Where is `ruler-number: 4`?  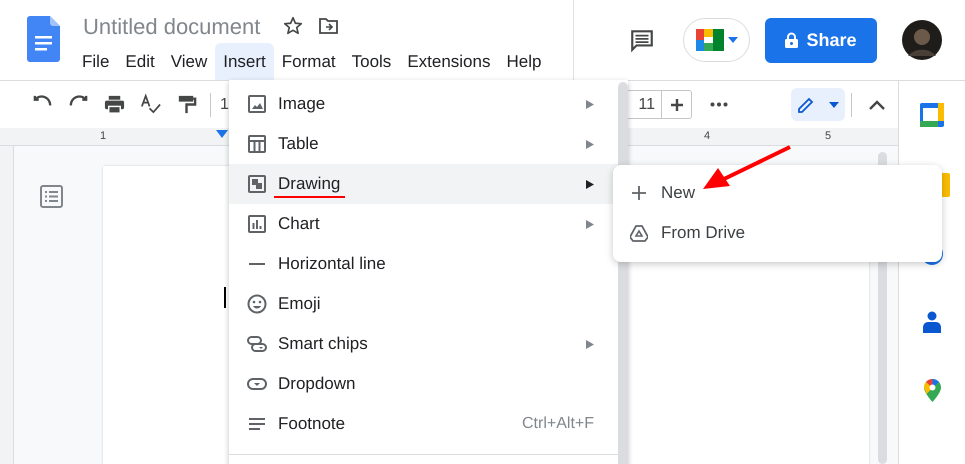
ruler-number: 4 is located at coordinates (707, 136).